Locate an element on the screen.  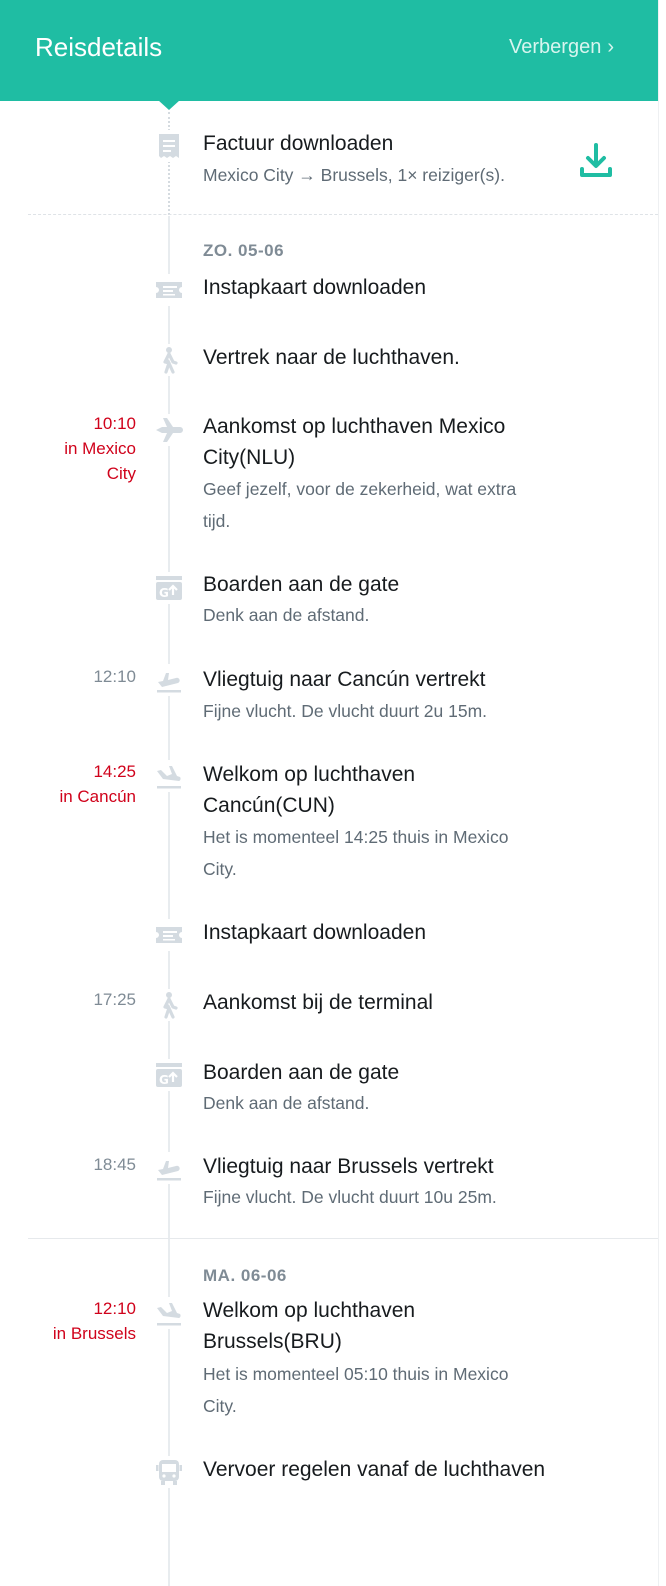
event-title-line2: Cancún(CUN) is located at coordinates (269, 805).